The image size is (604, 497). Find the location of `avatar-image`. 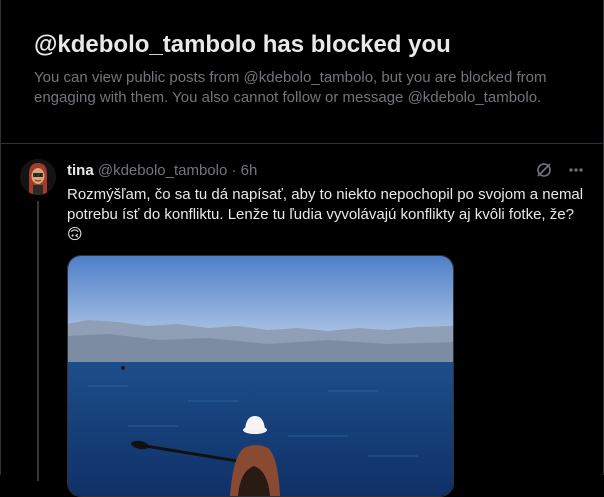

avatar-image is located at coordinates (38, 177).